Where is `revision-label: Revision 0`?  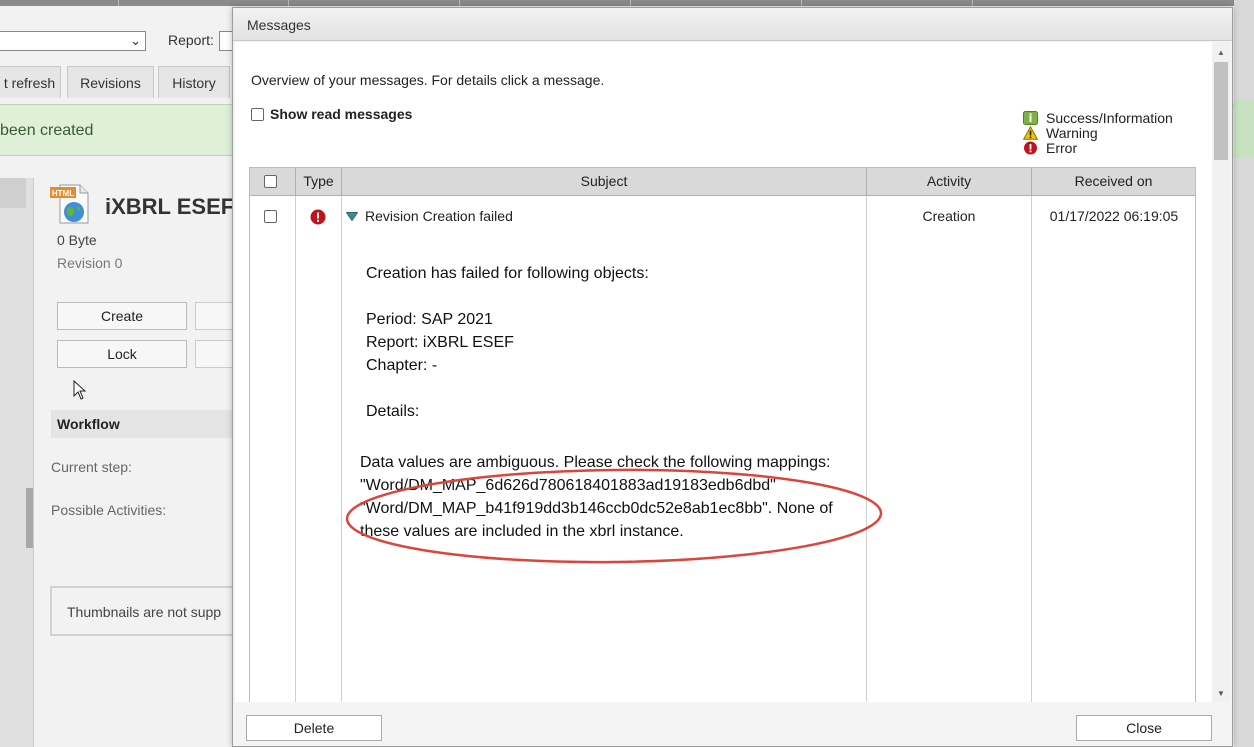
revision-label: Revision 0 is located at coordinates (90, 263).